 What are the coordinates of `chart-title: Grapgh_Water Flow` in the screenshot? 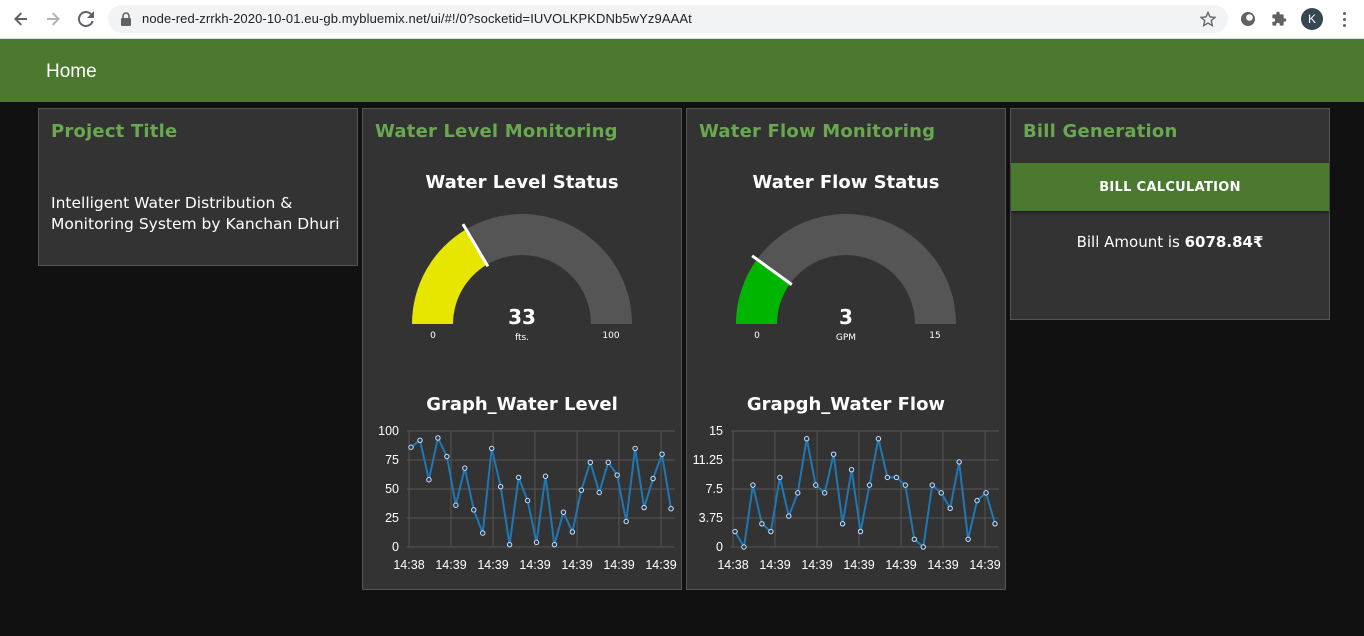 It's located at (846, 404).